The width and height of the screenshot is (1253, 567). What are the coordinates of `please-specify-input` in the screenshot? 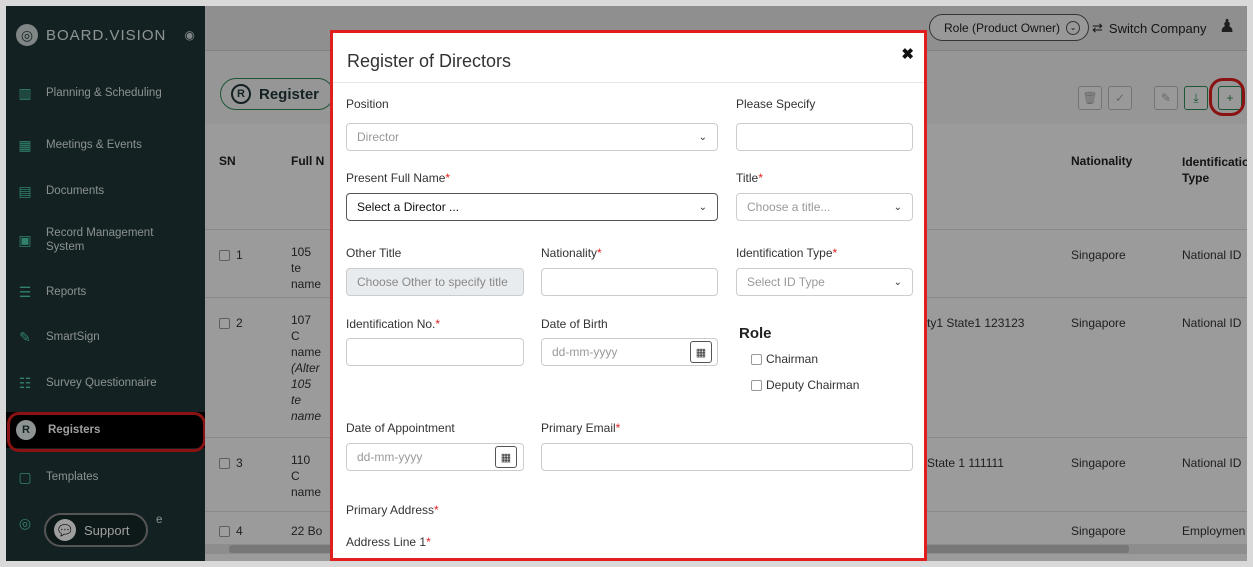 It's located at (824, 137).